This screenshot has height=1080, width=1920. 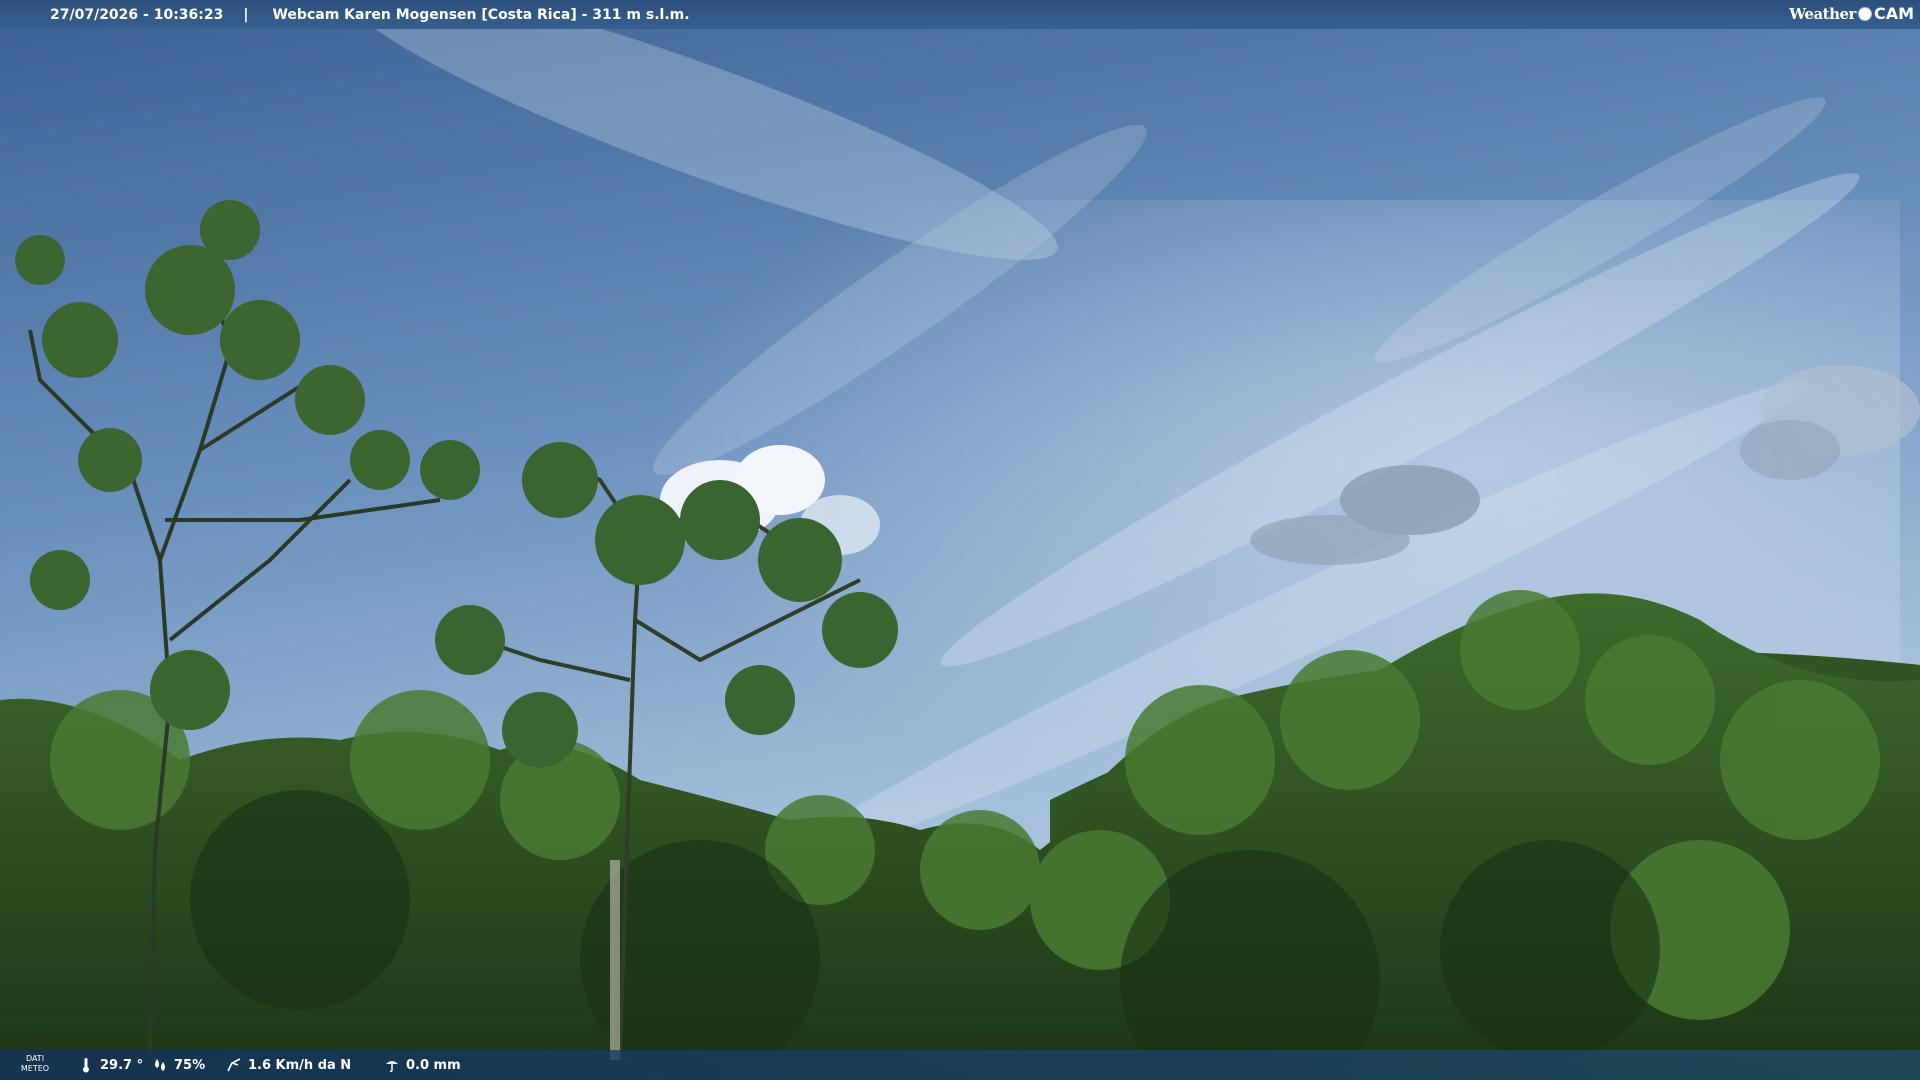 I want to click on thermometer-icon, so click(x=86, y=1065).